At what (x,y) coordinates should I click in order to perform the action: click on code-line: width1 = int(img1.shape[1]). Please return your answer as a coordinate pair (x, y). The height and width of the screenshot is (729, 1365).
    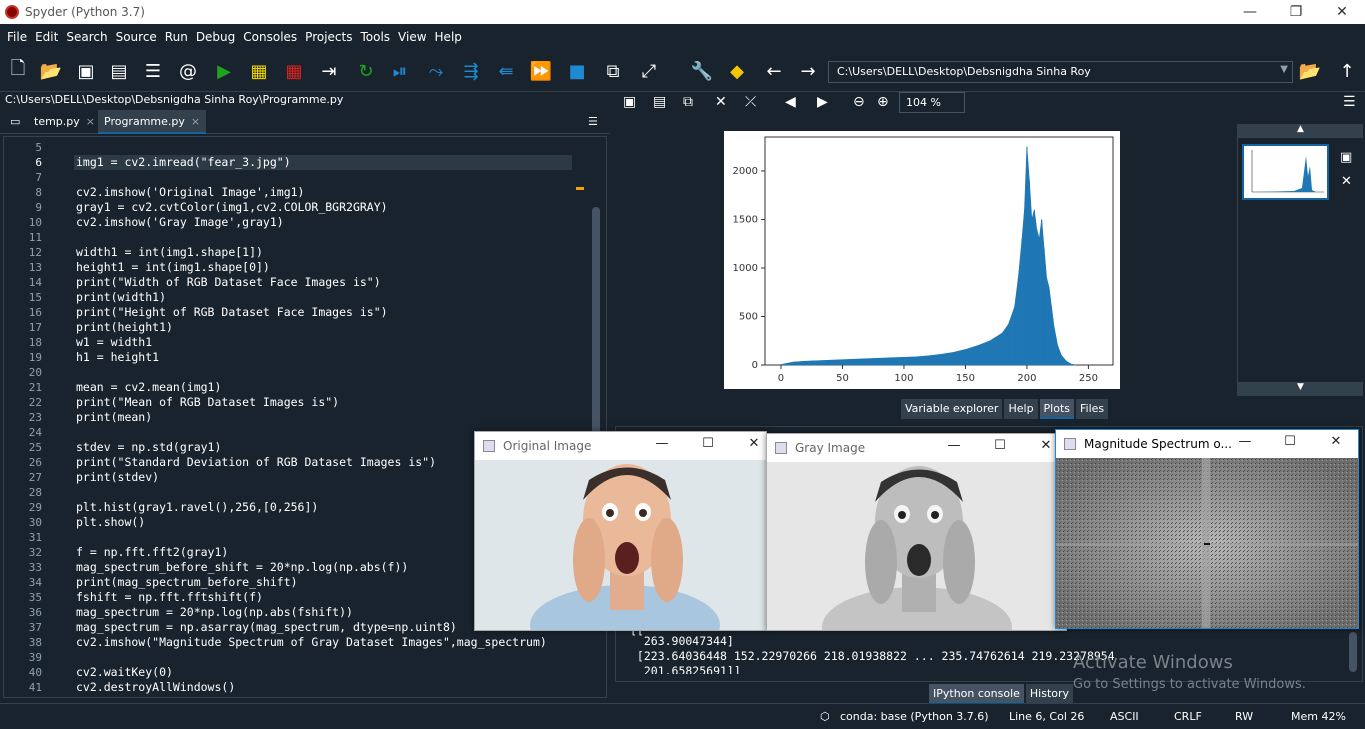
    Looking at the image, I should click on (169, 252).